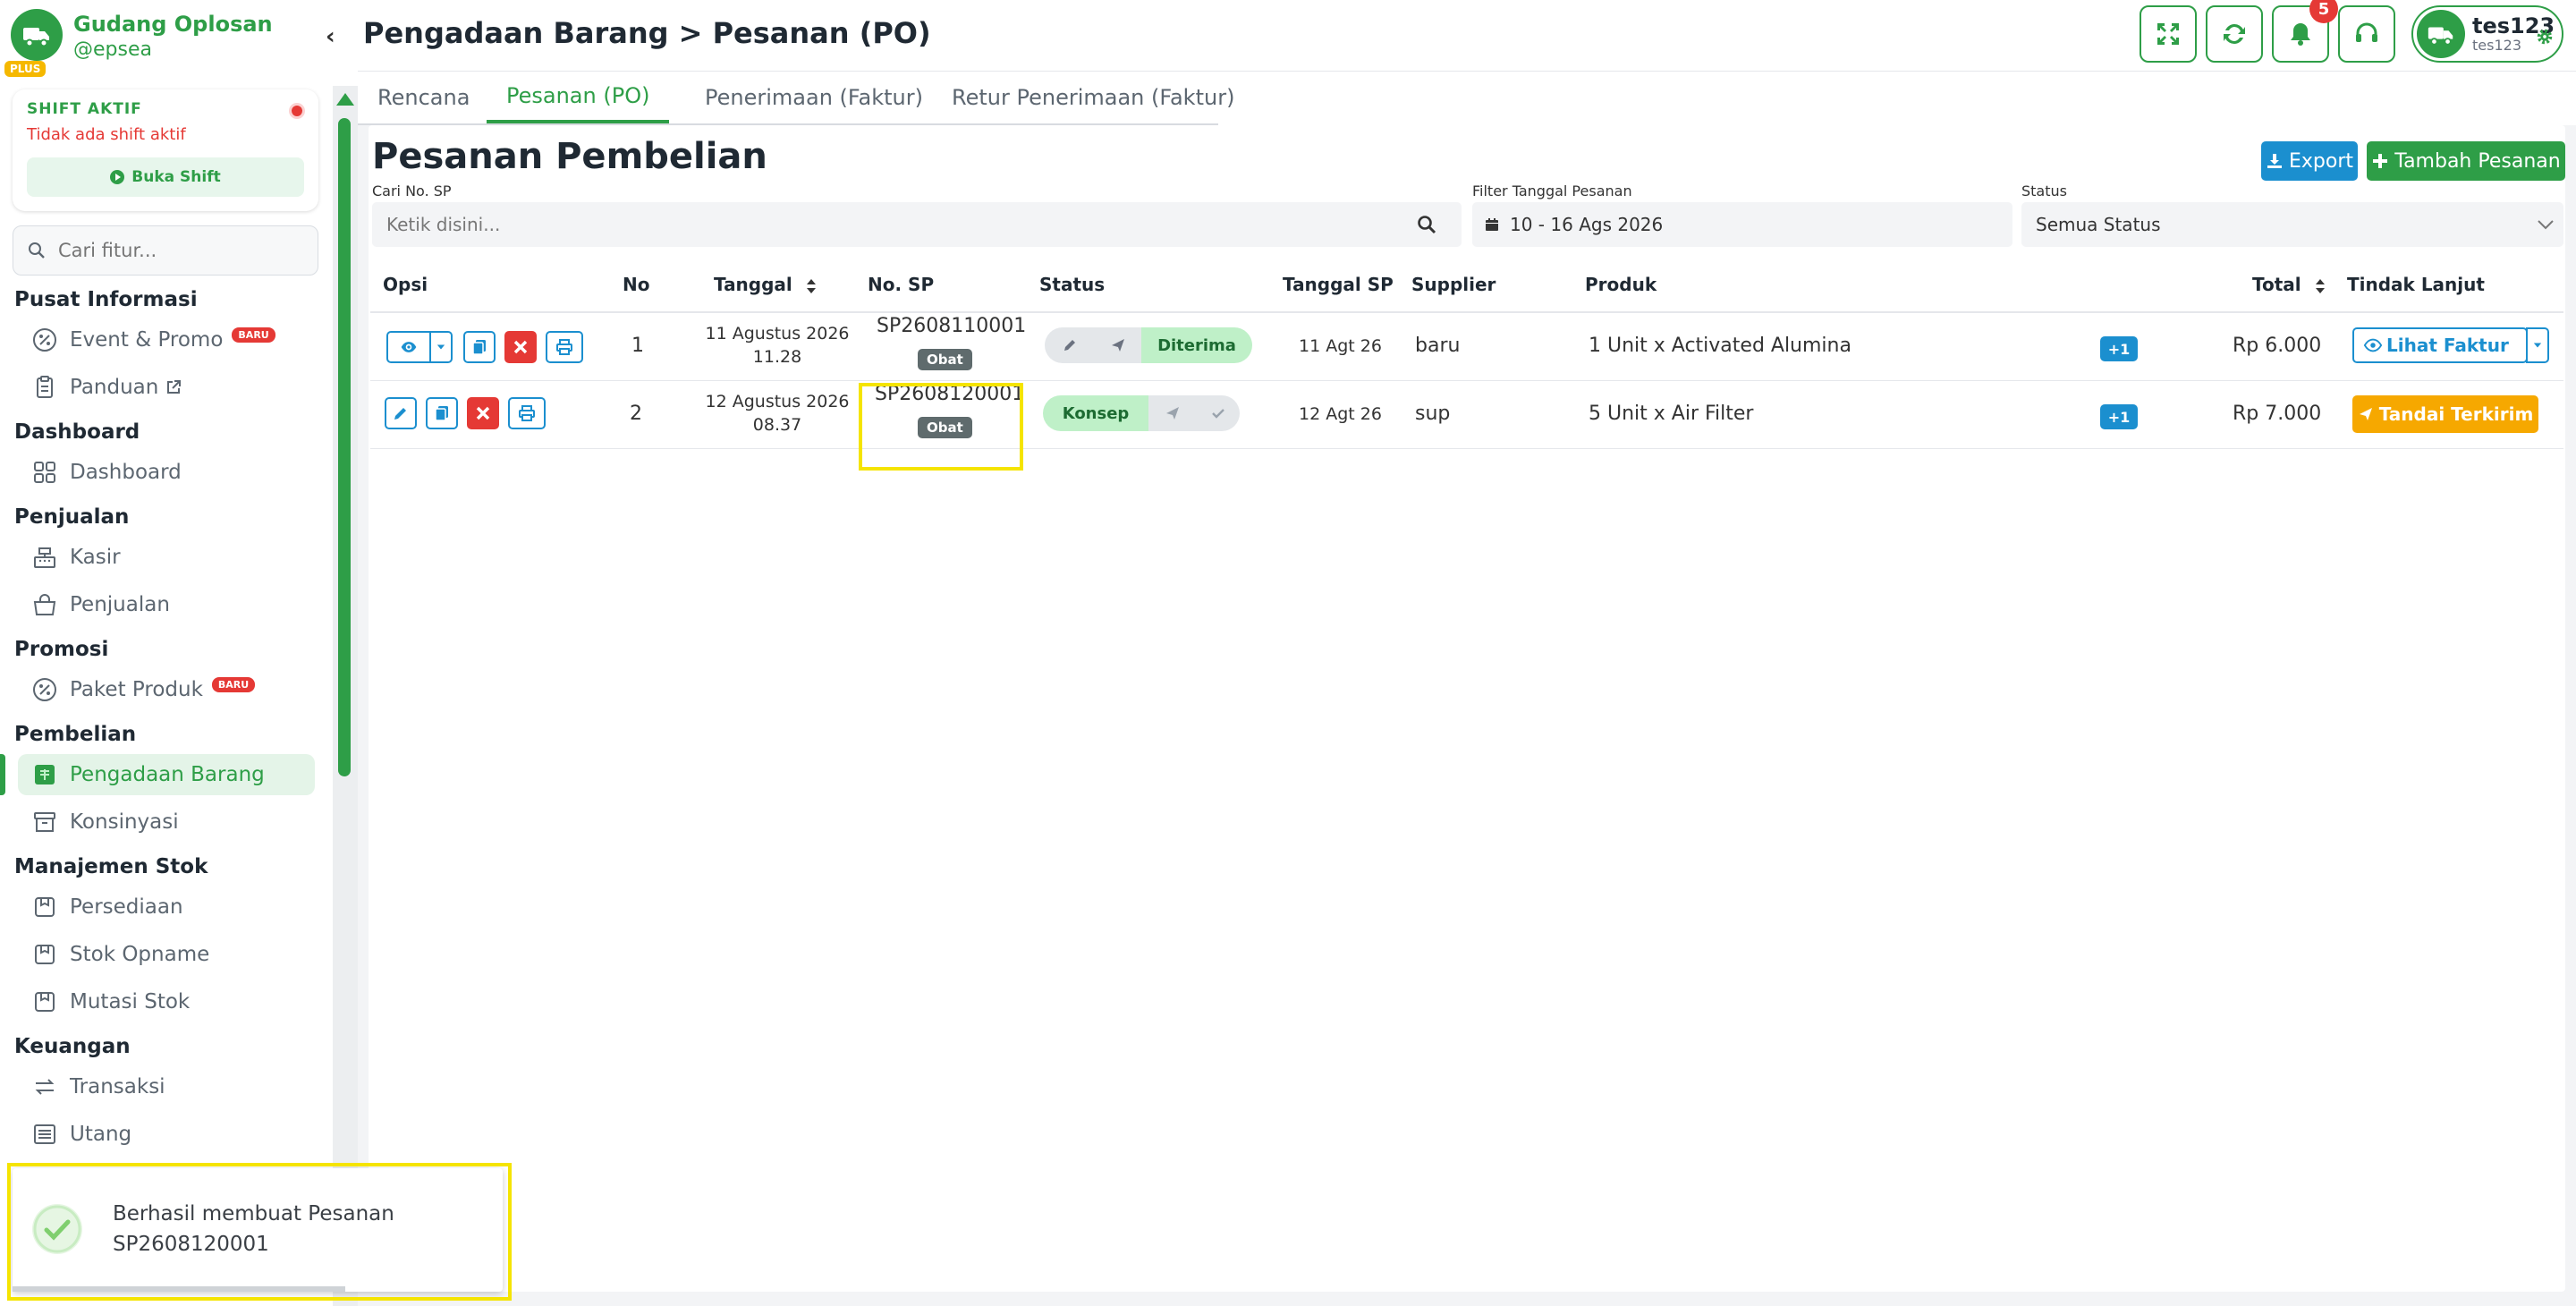 The width and height of the screenshot is (2576, 1306). I want to click on row-supplier: baru, so click(1438, 346).